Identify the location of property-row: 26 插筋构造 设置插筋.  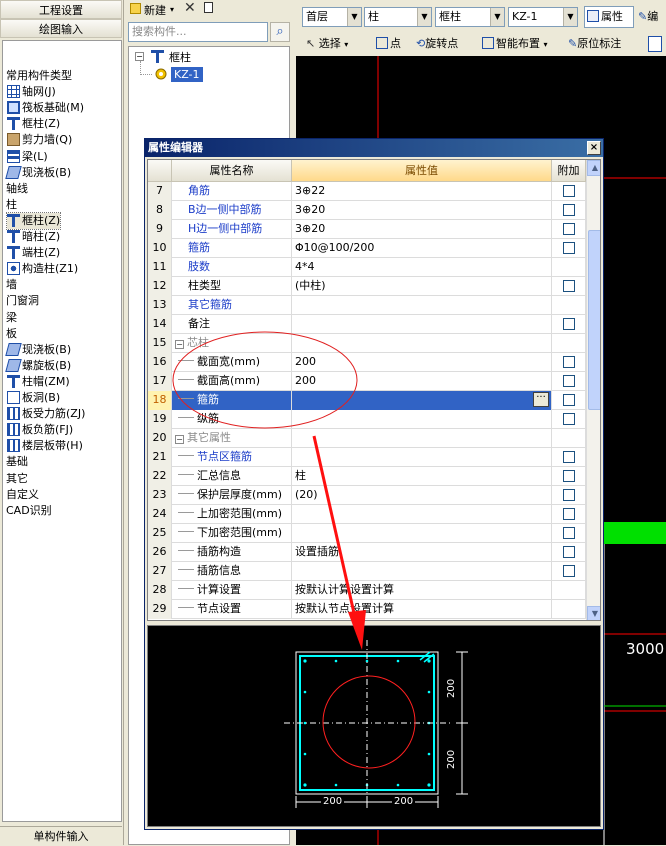
(367, 552).